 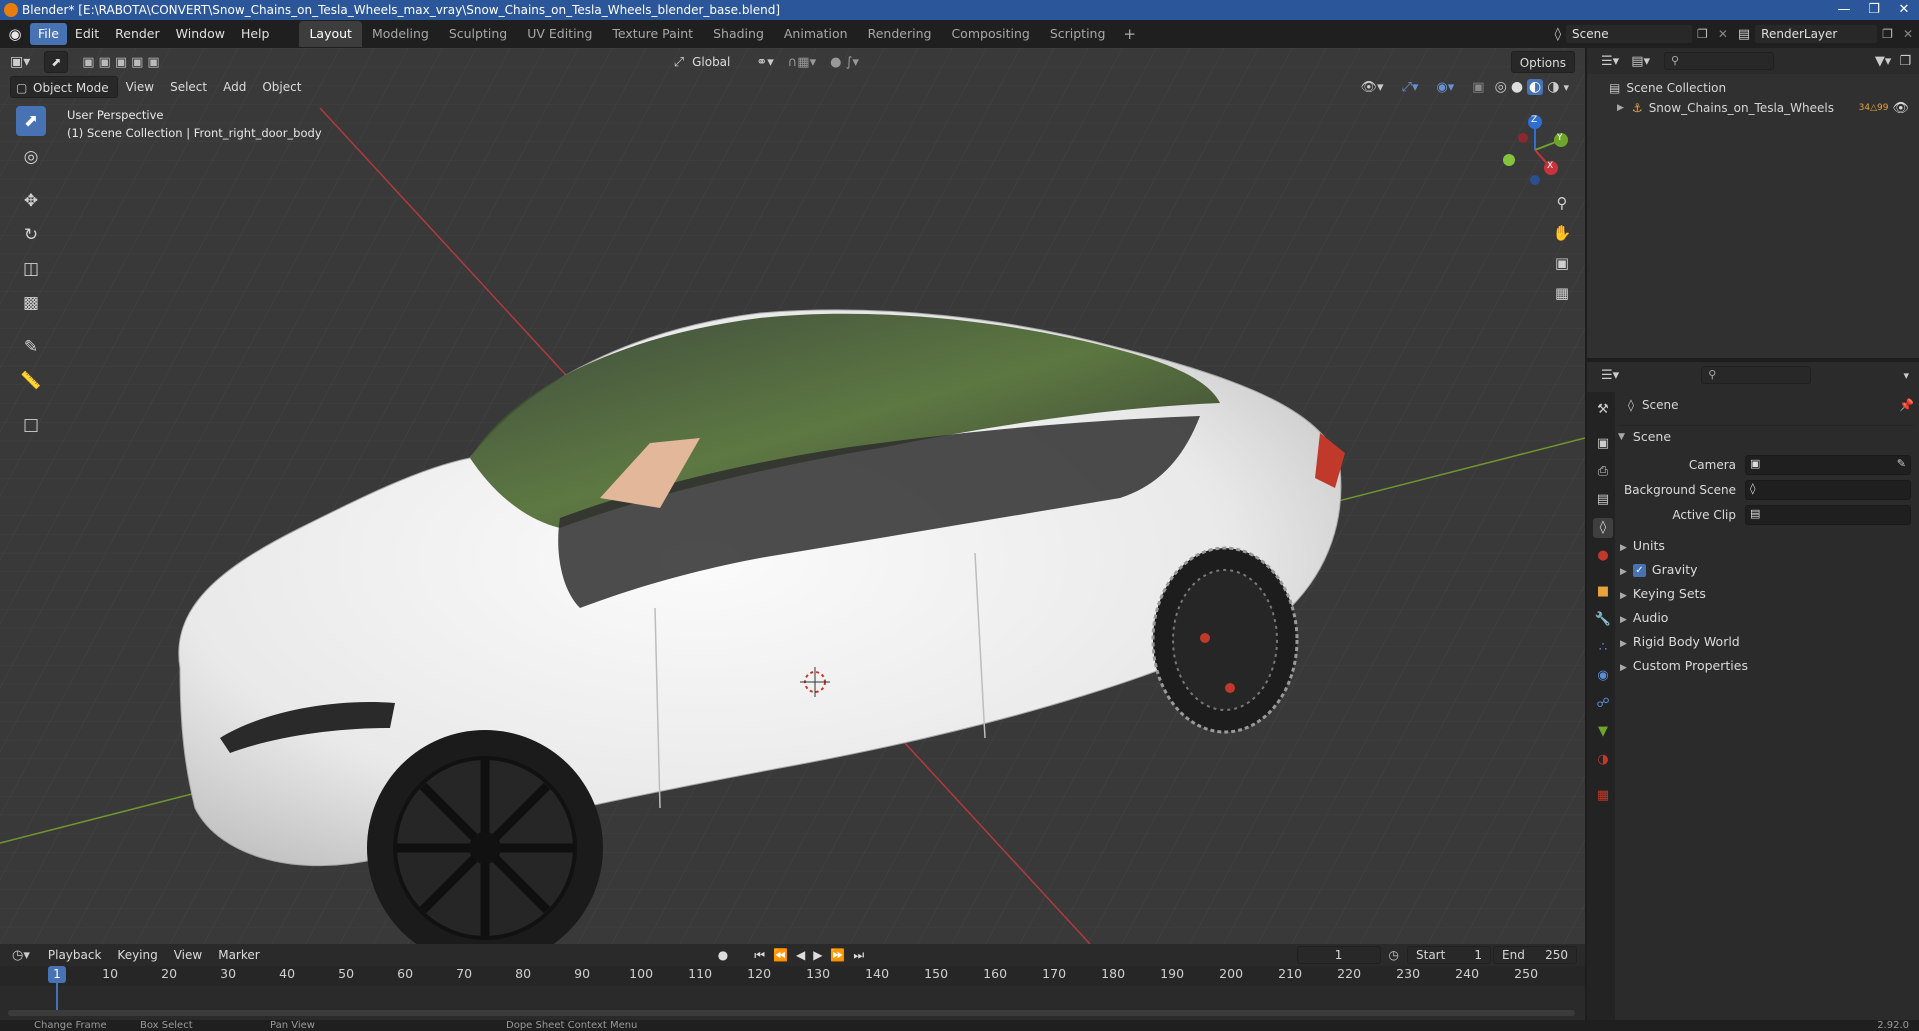 I want to click on section-keying-sets: ▶ Keying Sets, so click(x=1663, y=594).